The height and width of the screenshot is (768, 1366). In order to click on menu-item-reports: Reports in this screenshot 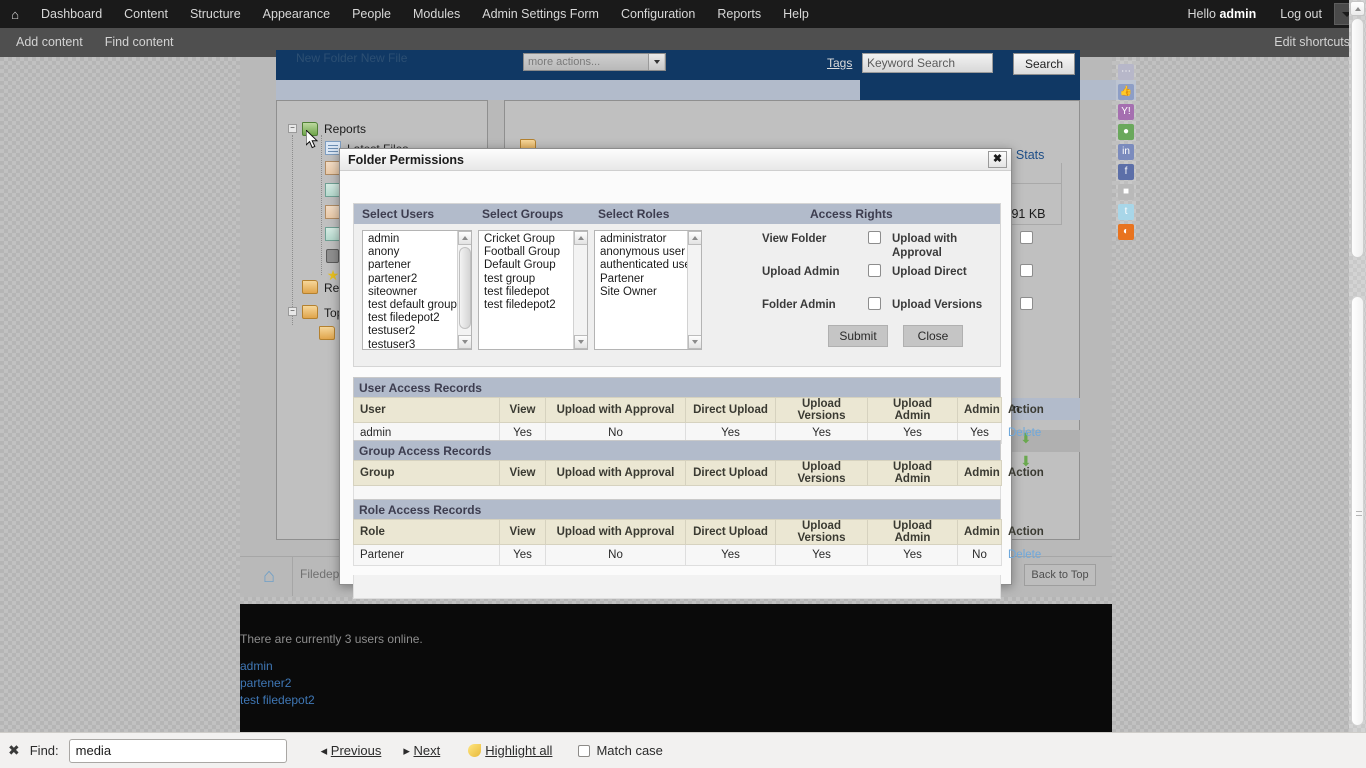, I will do `click(739, 14)`.